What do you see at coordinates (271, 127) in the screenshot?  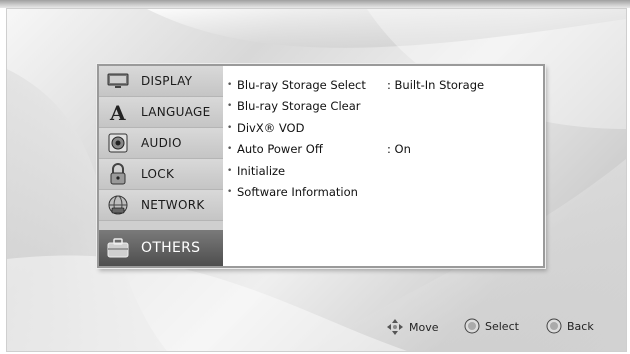 I see `setting-label: DivX® VOD` at bounding box center [271, 127].